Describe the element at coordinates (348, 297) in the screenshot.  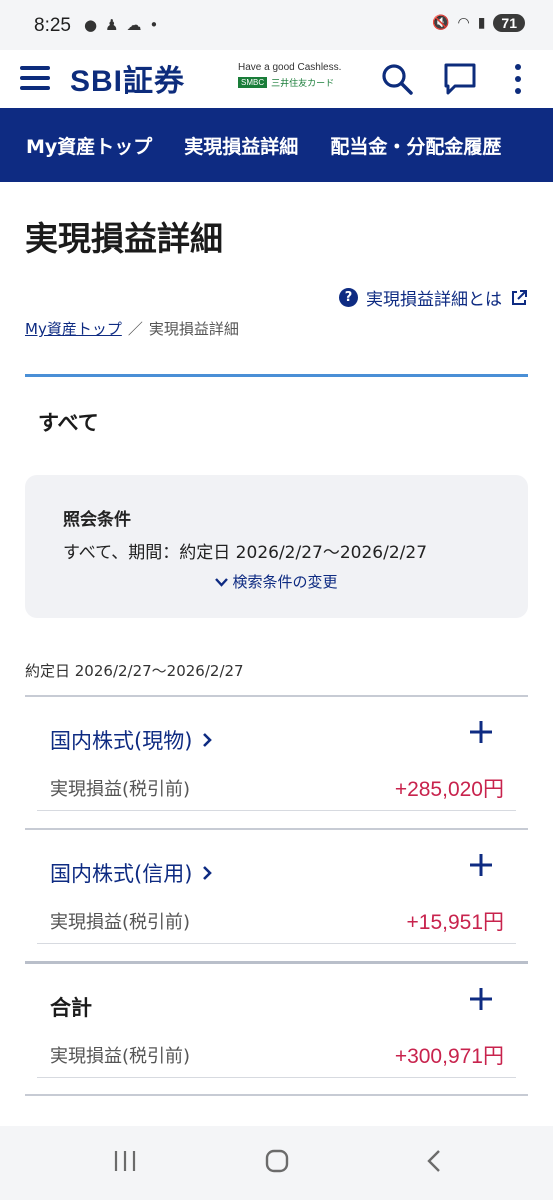
I see `help-icon: ?` at that location.